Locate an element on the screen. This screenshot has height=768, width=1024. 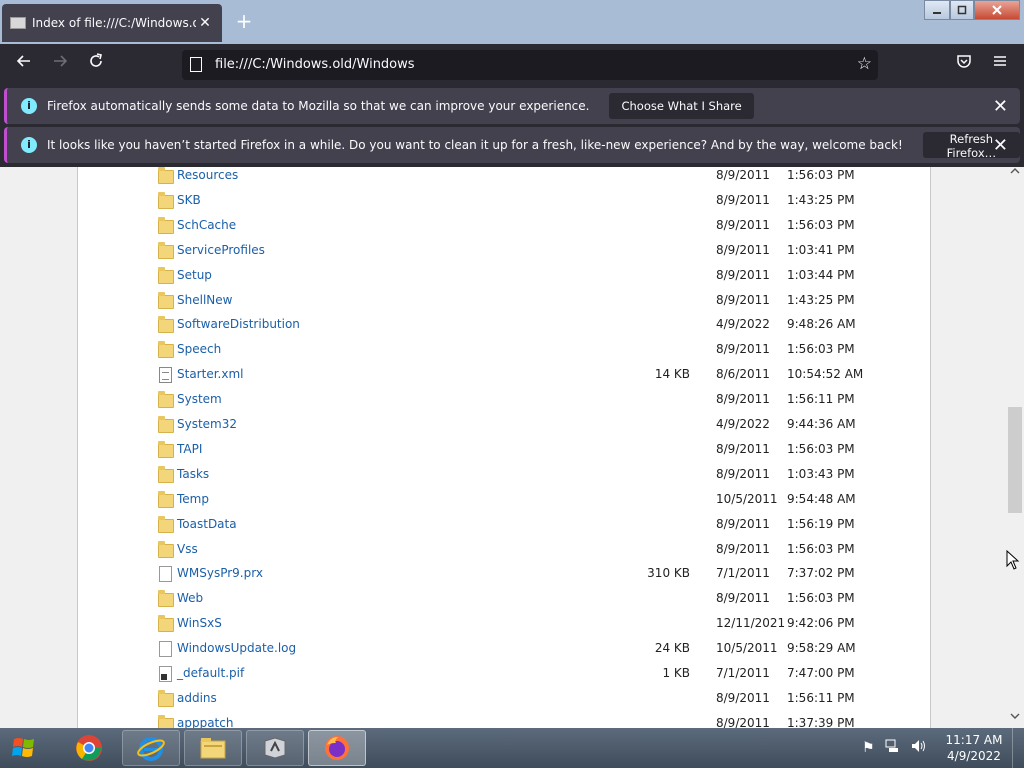
file-time: 7:37:02 PM is located at coordinates (821, 573).